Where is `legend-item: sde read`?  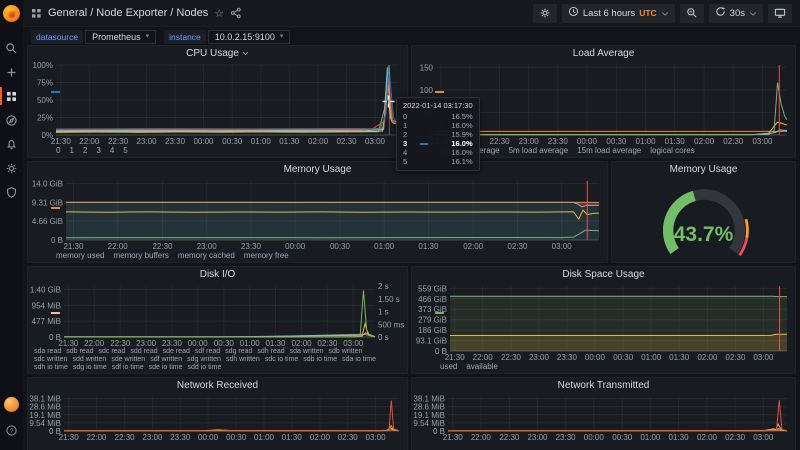
legend-item: sde read is located at coordinates (120, 333).